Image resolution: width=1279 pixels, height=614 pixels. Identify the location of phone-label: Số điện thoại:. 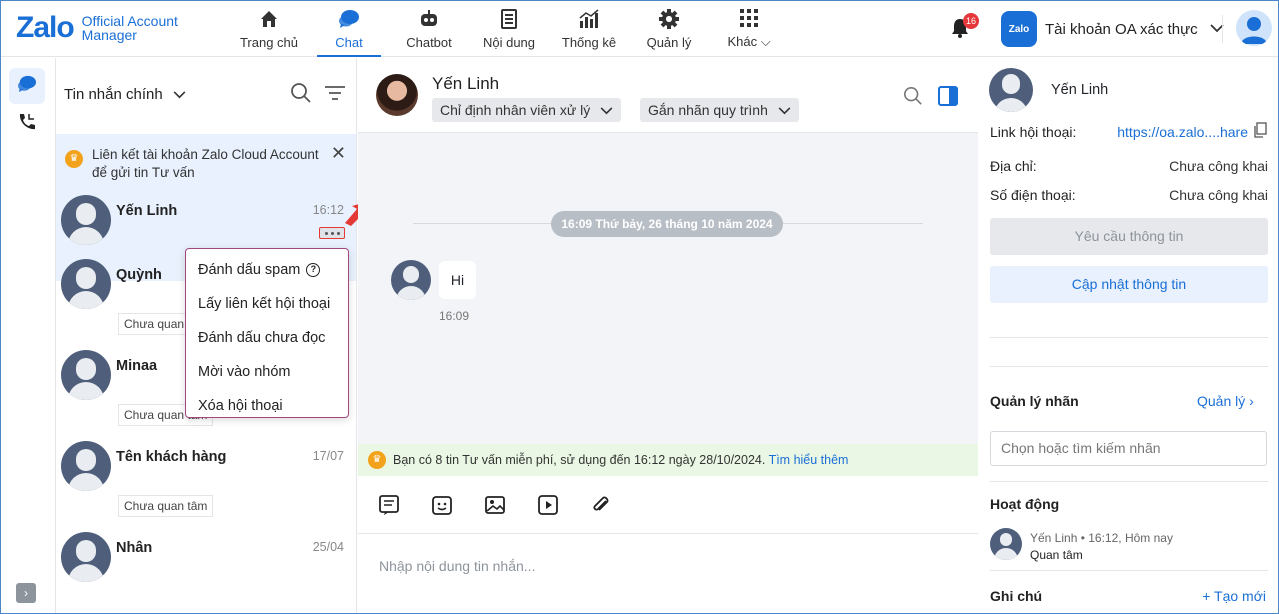
(1033, 195).